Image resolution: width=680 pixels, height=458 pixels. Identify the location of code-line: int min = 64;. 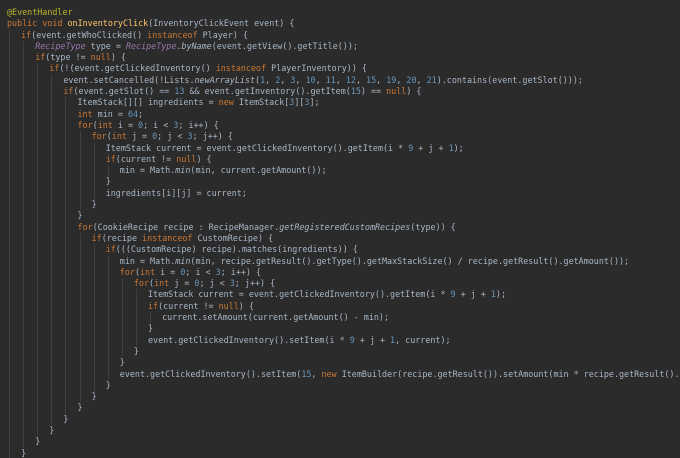
(340, 114).